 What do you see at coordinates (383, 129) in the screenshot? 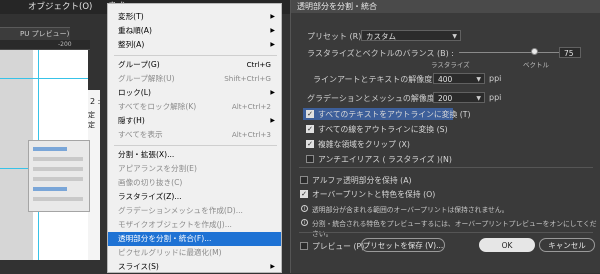
I see `outline-strokes-label: すべての線をアウトラインに変換 (S)` at bounding box center [383, 129].